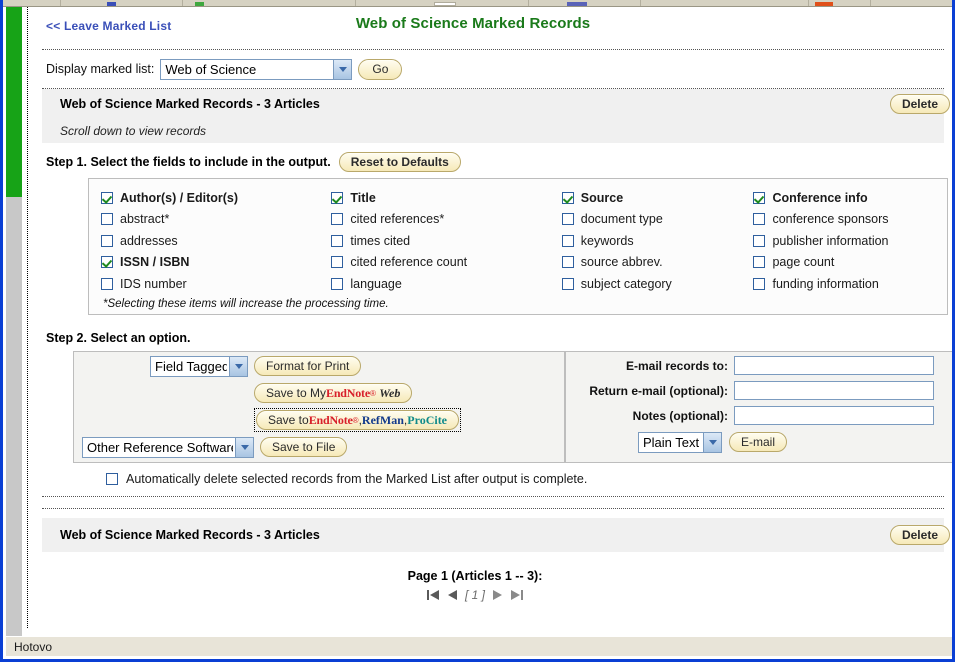 The image size is (955, 662). I want to click on other-reference-software-select: Other Reference Software, so click(168, 447).